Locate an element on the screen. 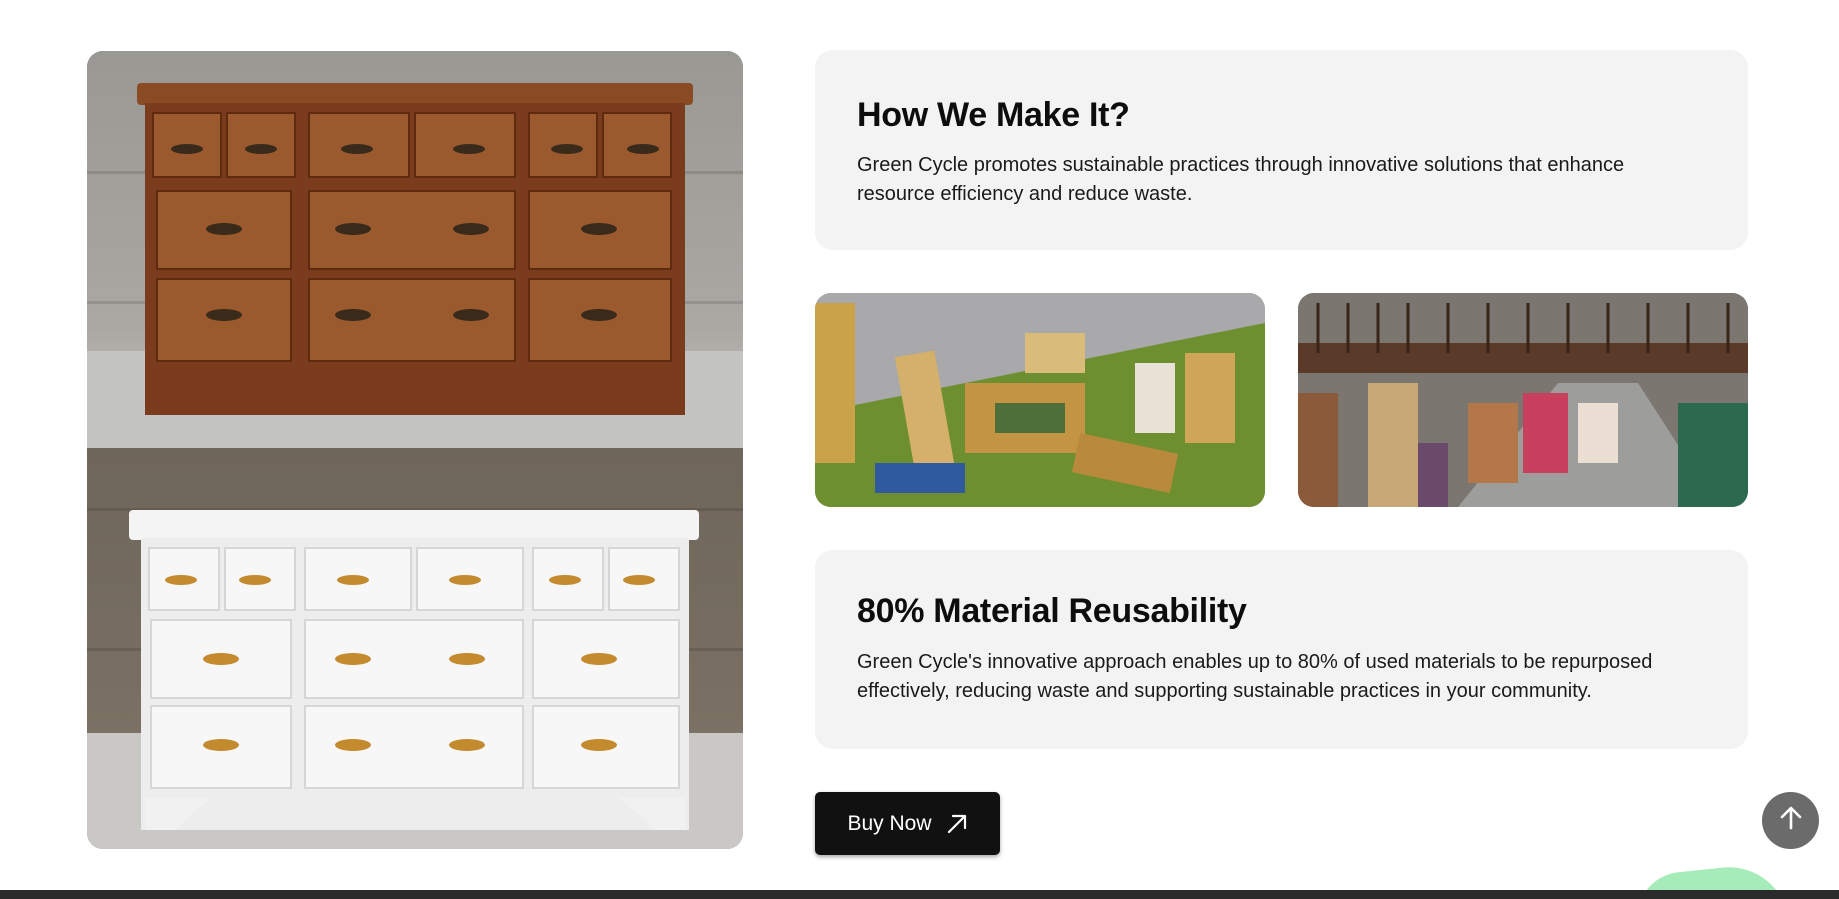 The width and height of the screenshot is (1839, 899). arrow-up-icon is located at coordinates (1791, 820).